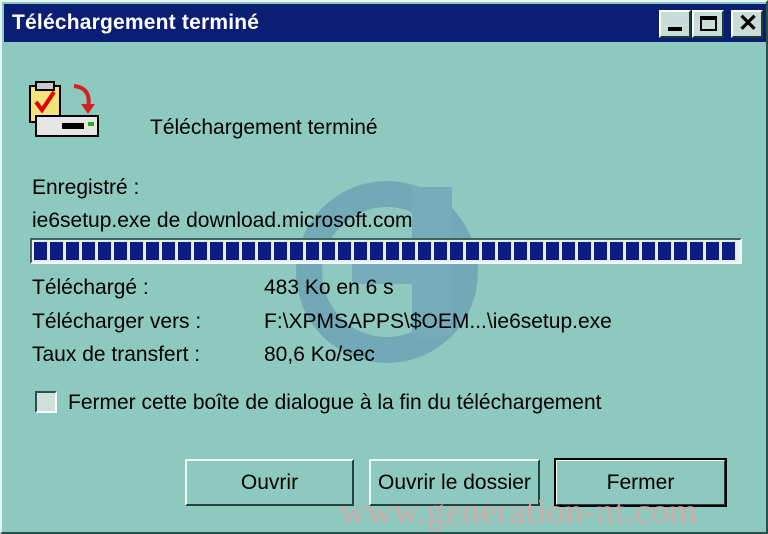 Image resolution: width=768 pixels, height=534 pixels. What do you see at coordinates (319, 354) in the screenshot?
I see `transfer-rate-value: 80,6 Ko/sec` at bounding box center [319, 354].